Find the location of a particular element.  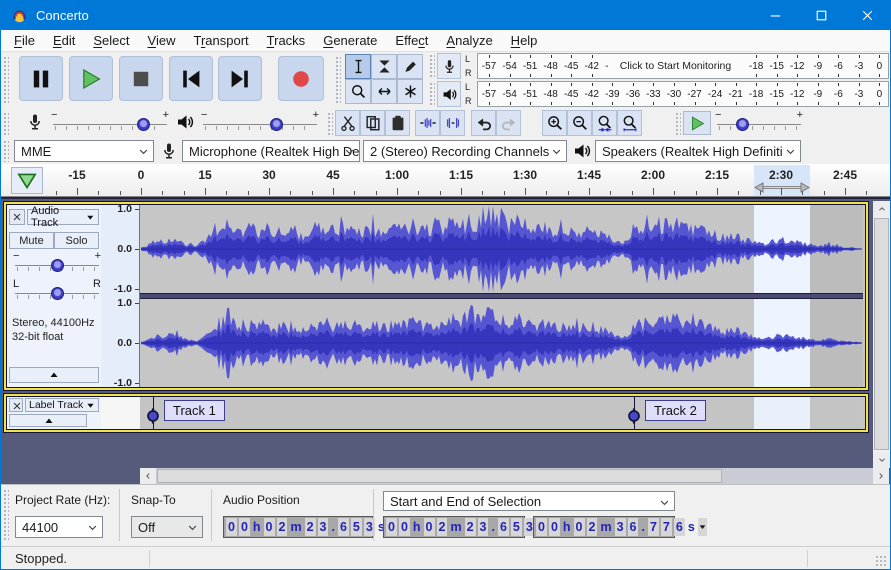

play-meter-button is located at coordinates (449, 94).